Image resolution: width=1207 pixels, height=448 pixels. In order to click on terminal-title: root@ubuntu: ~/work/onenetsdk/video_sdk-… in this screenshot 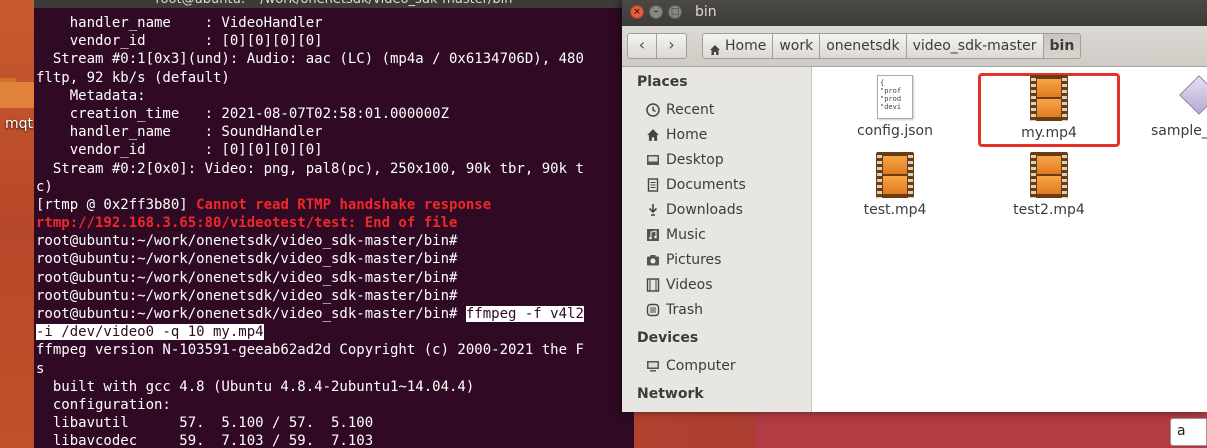, I will do `click(334, 4)`.